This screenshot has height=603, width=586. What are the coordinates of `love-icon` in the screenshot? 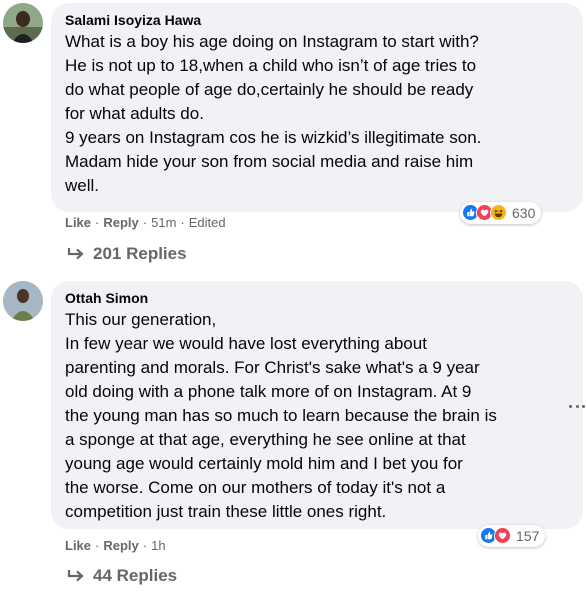 It's located at (503, 536).